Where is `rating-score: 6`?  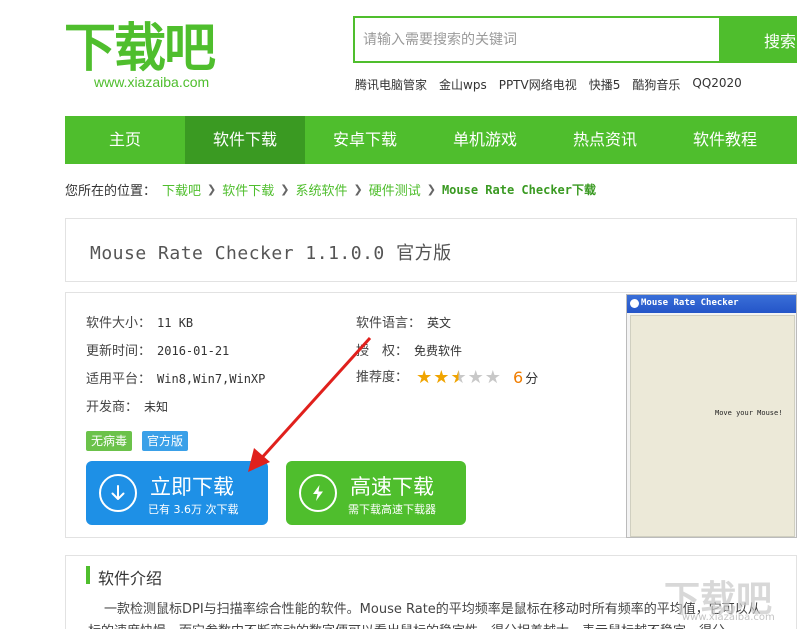 rating-score: 6 is located at coordinates (518, 377).